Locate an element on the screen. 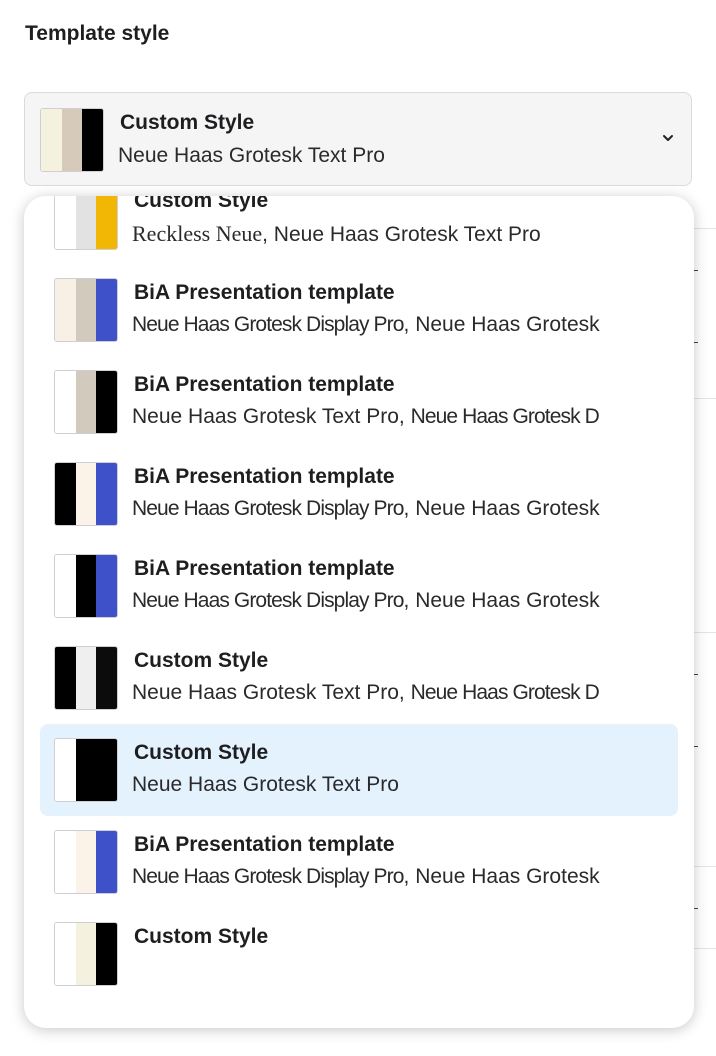  option-fonts: Neue Haas Grotesk Text Pro is located at coordinates (265, 785).